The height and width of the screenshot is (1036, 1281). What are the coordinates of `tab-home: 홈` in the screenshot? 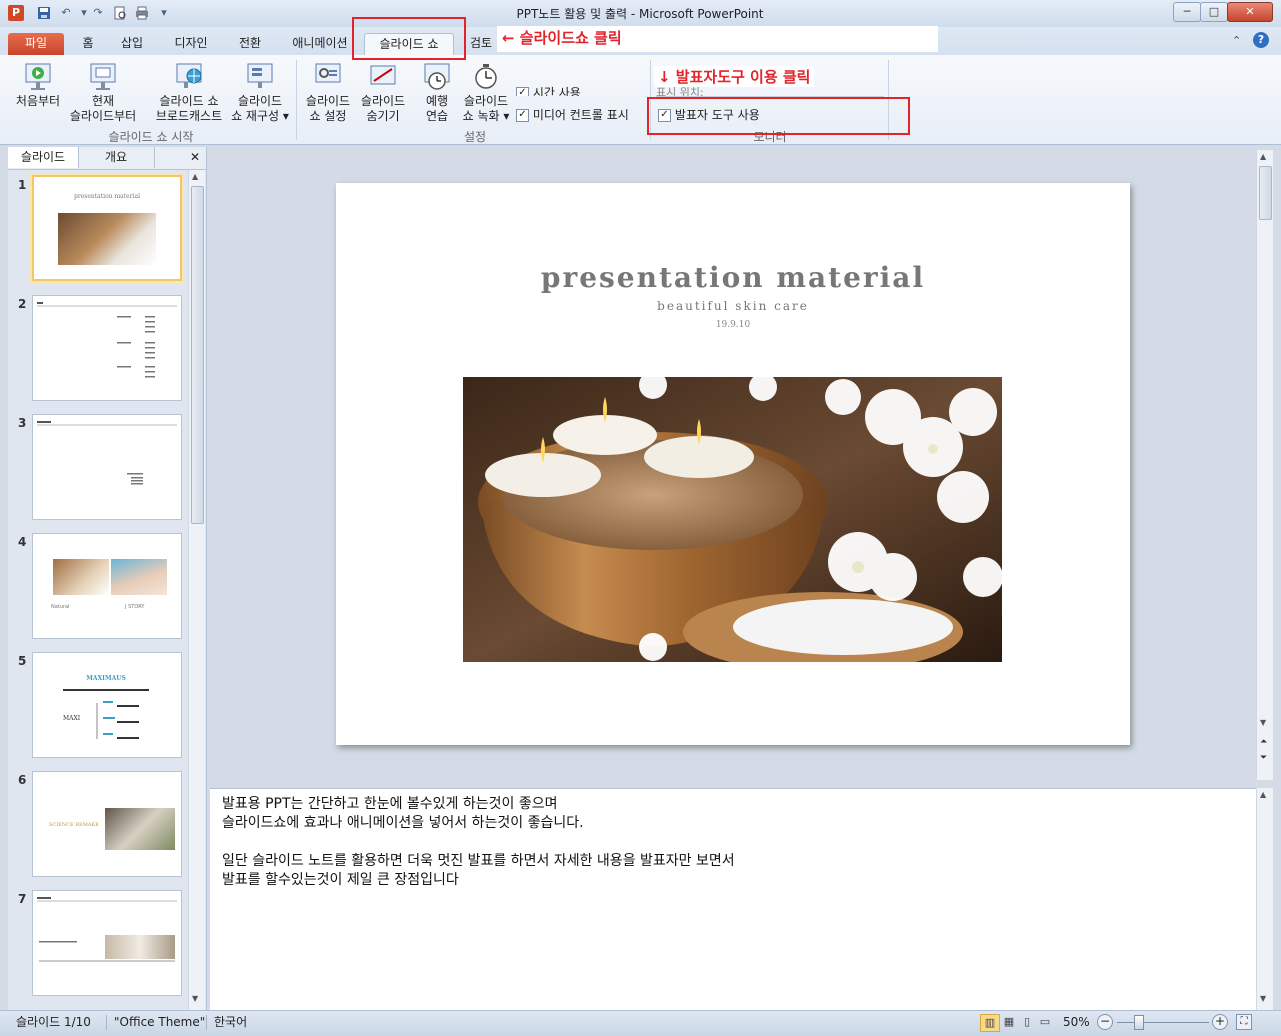 It's located at (88, 44).